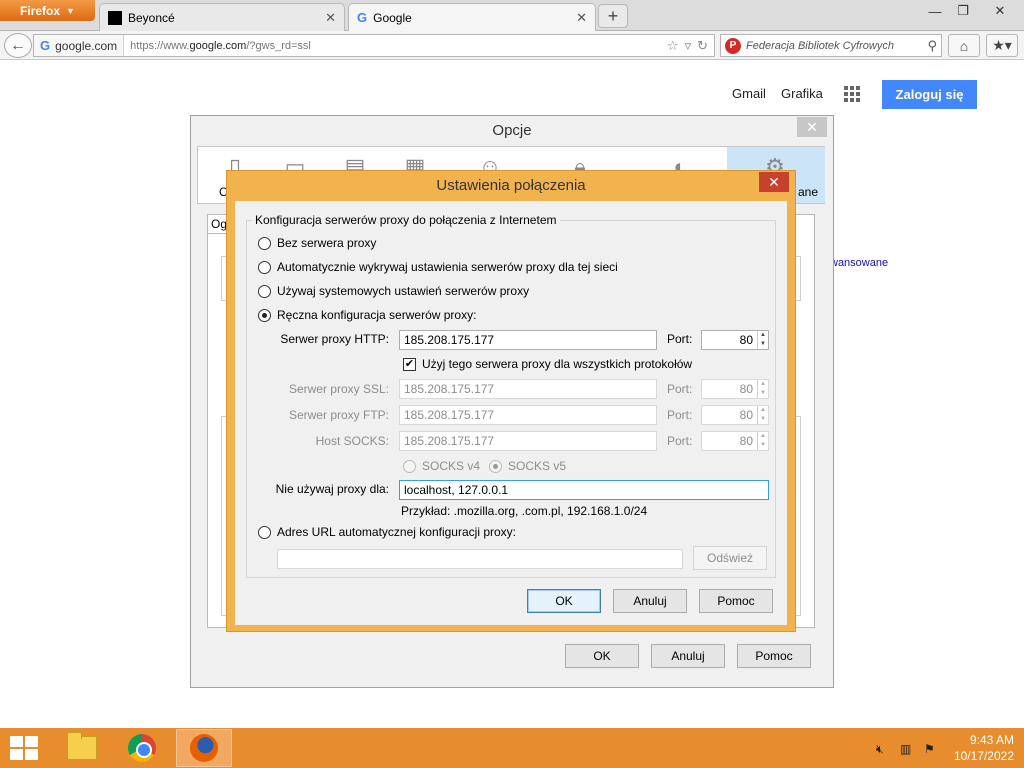  What do you see at coordinates (115, 17) in the screenshot?
I see `beyonce-favicon-icon` at bounding box center [115, 17].